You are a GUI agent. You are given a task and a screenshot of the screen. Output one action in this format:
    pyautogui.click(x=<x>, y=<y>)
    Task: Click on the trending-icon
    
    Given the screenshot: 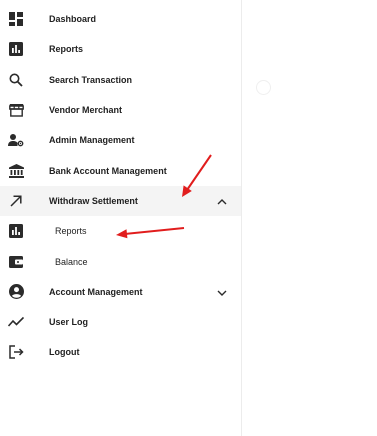 What is the action you would take?
    pyautogui.click(x=16, y=322)
    